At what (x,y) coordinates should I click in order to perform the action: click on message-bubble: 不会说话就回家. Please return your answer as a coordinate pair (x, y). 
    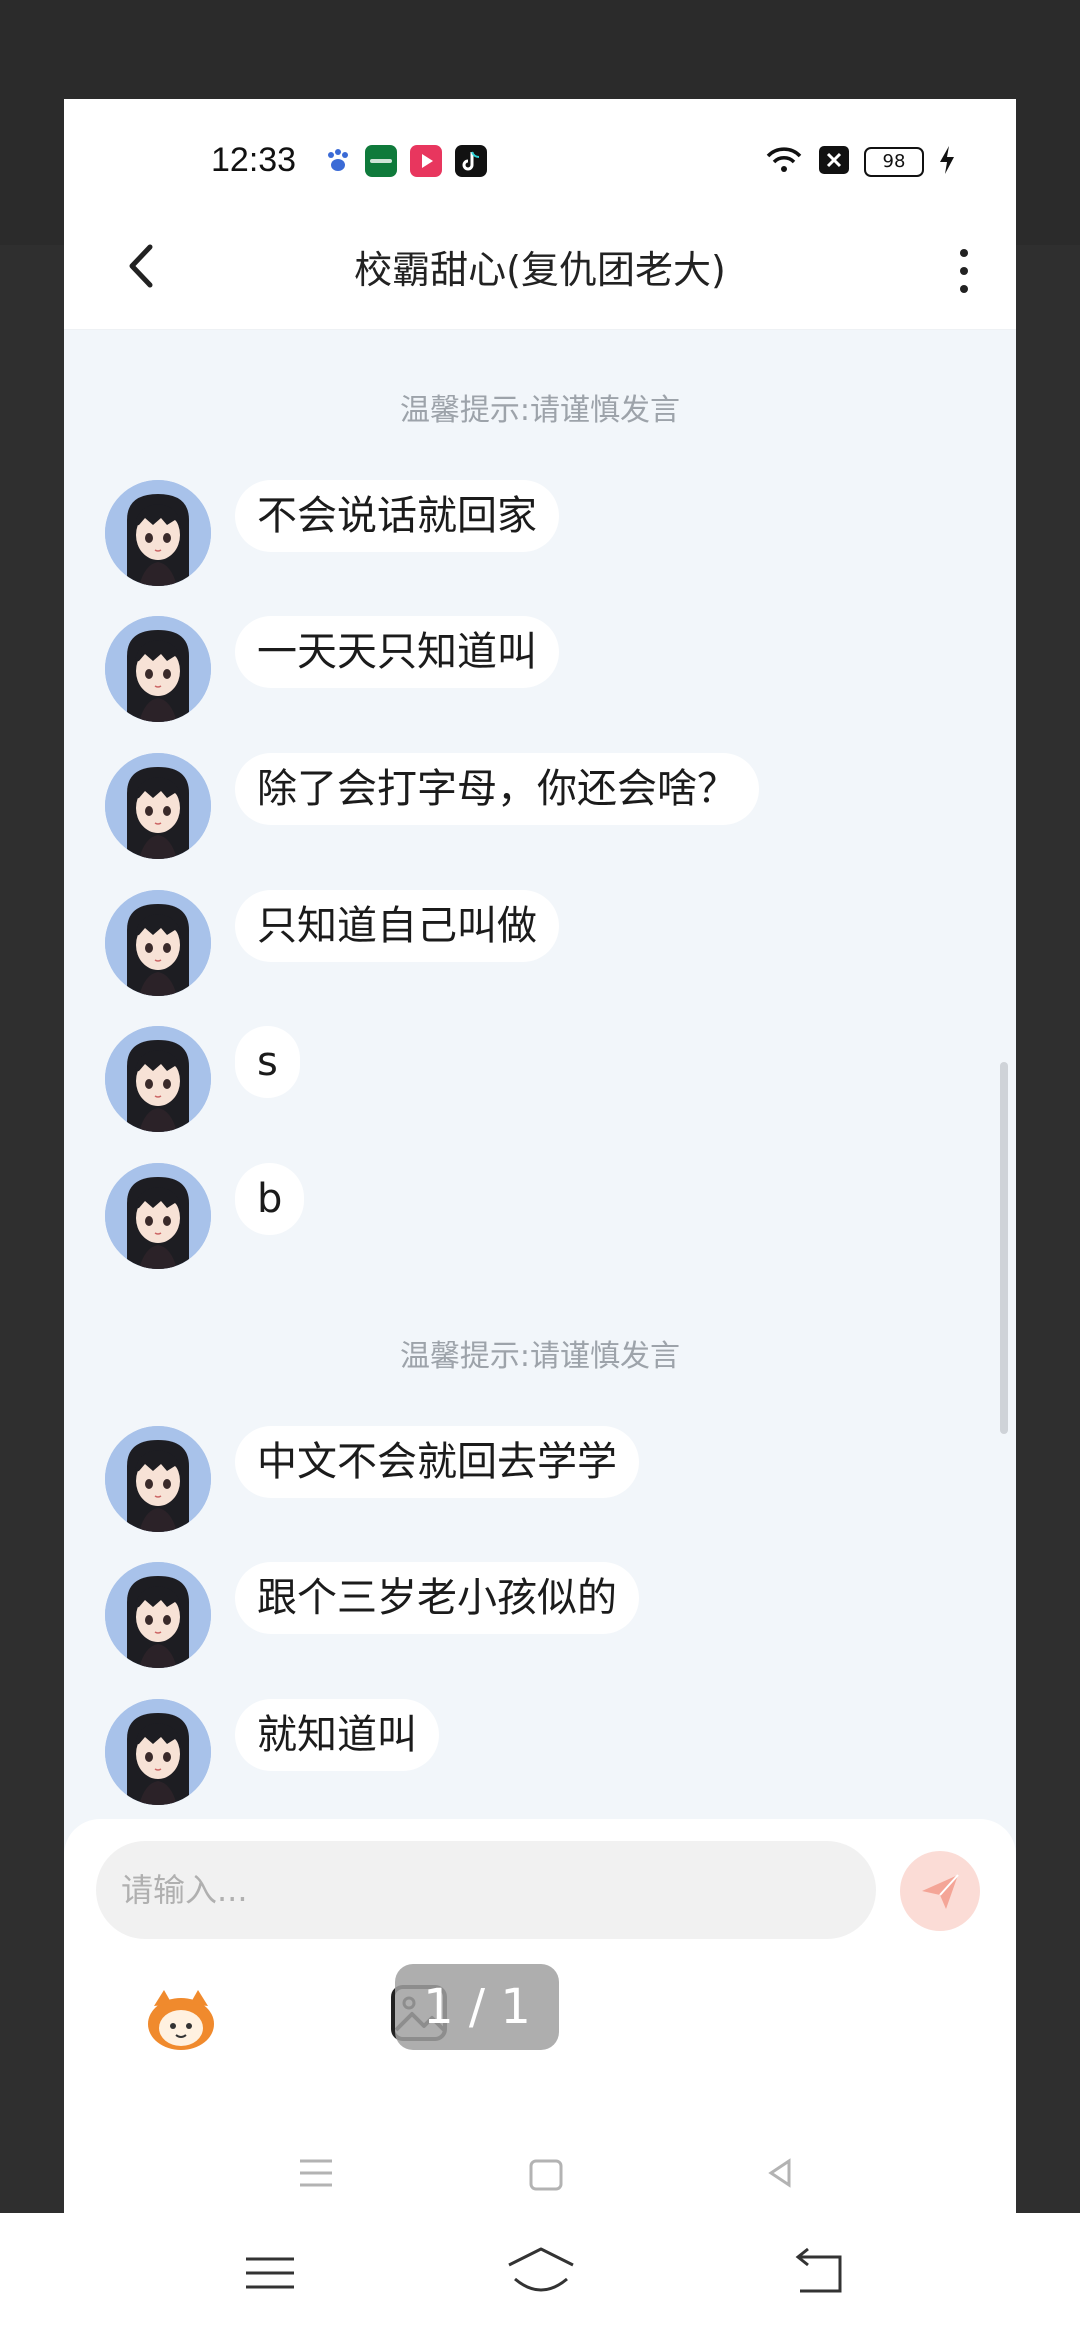
    Looking at the image, I should click on (397, 516).